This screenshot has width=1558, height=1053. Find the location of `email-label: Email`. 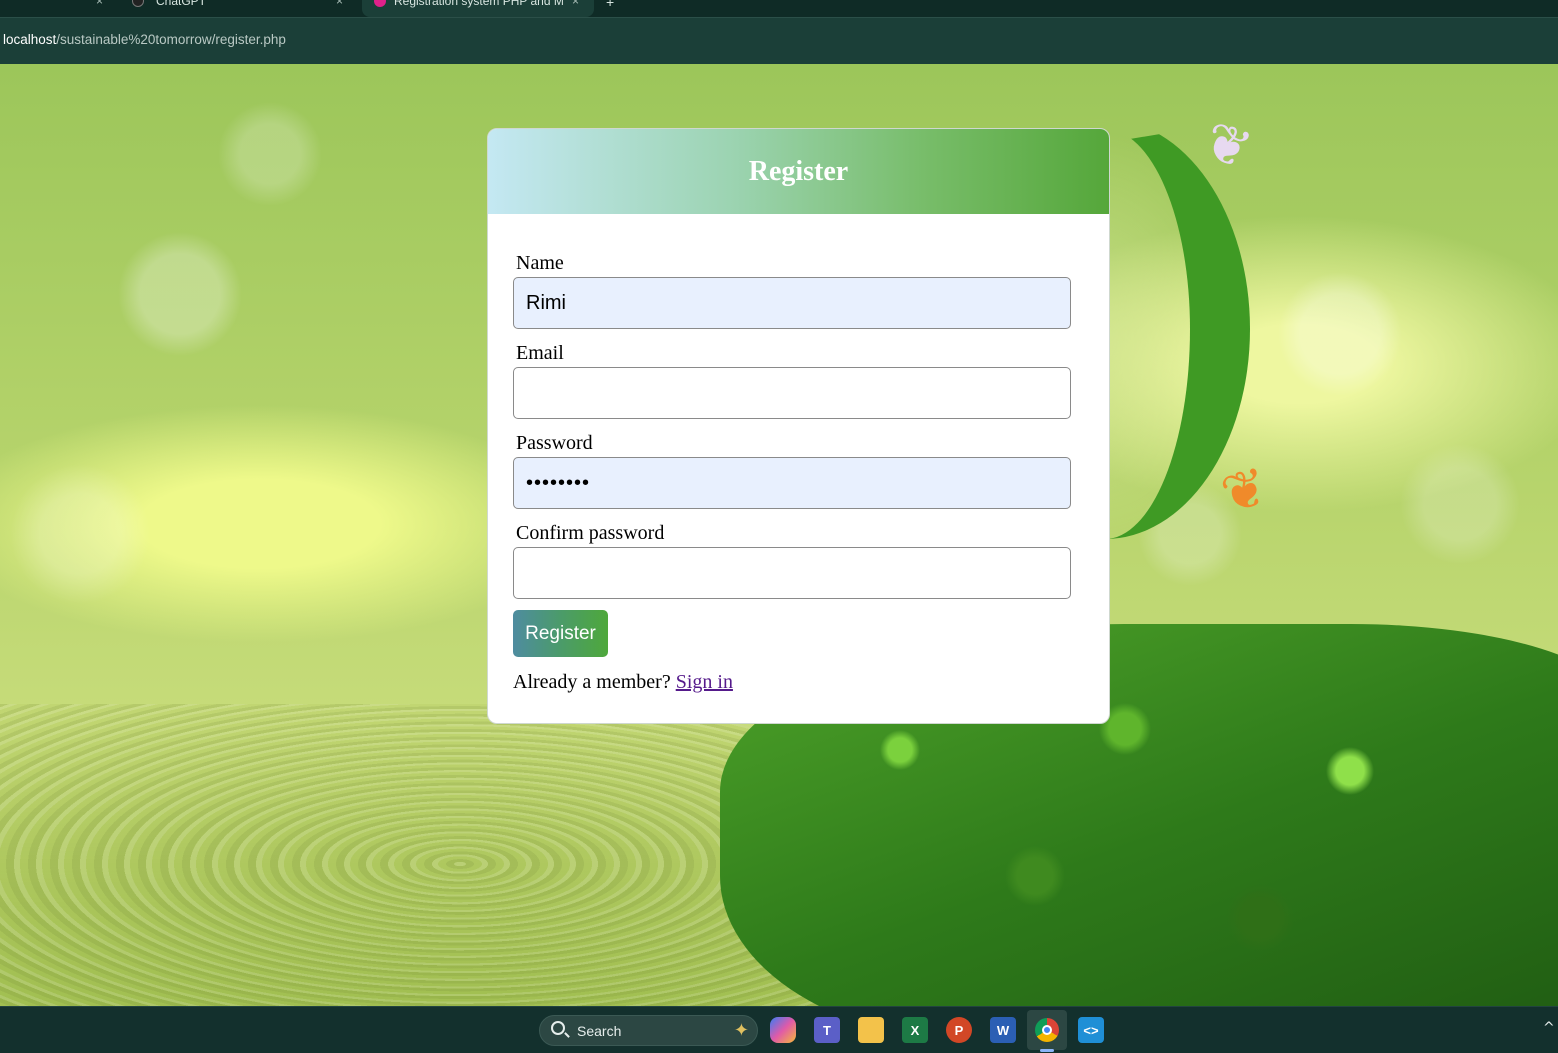

email-label: Email is located at coordinates (540, 353).